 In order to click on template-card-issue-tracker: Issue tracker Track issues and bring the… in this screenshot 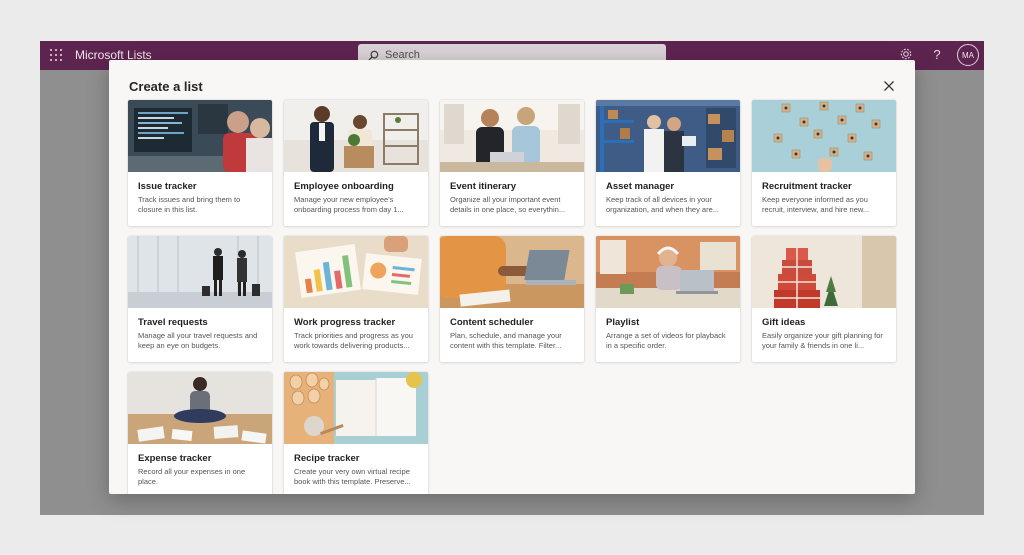, I will do `click(200, 163)`.